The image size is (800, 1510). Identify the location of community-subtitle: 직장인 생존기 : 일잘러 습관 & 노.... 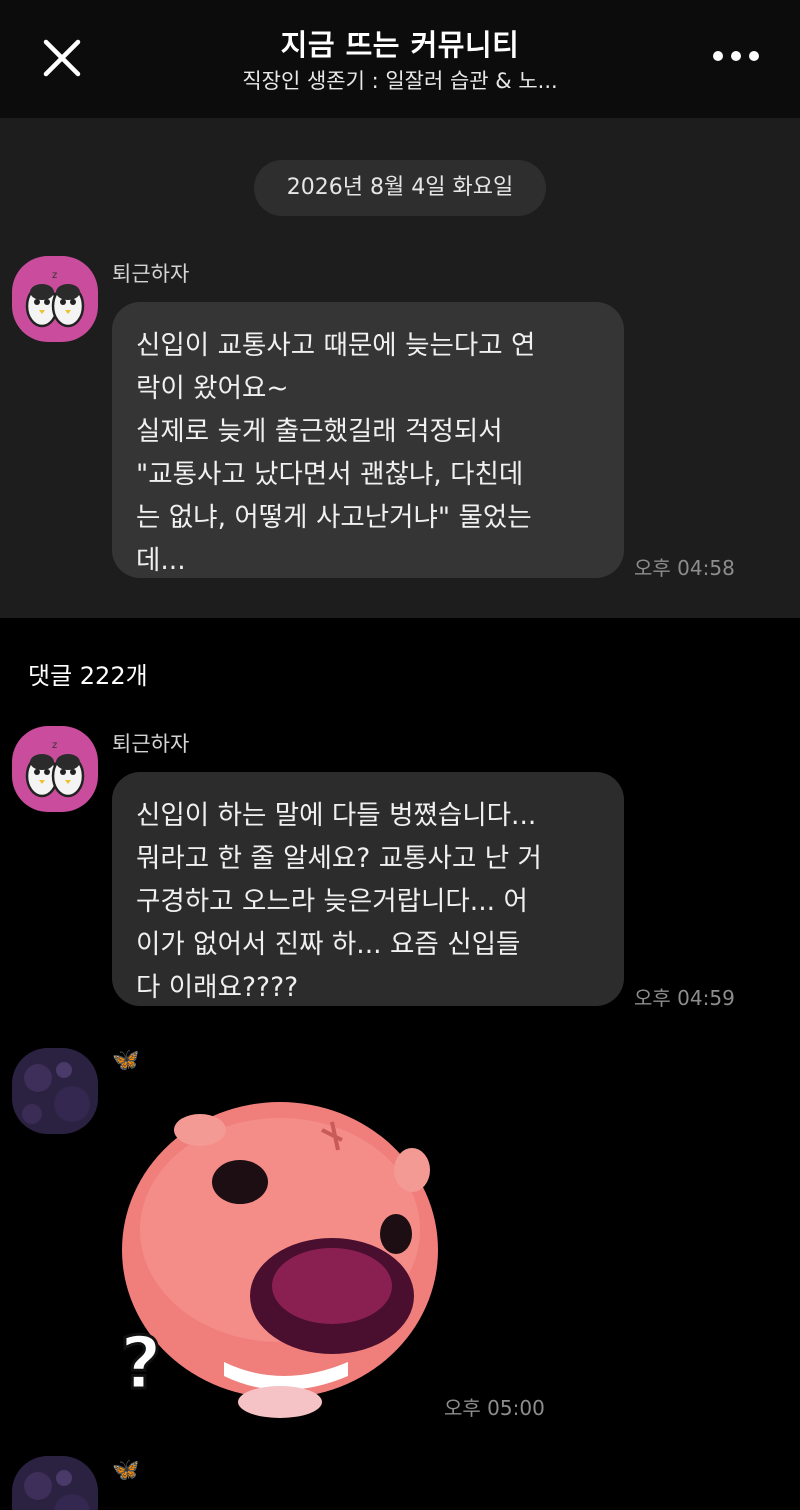
(400, 80).